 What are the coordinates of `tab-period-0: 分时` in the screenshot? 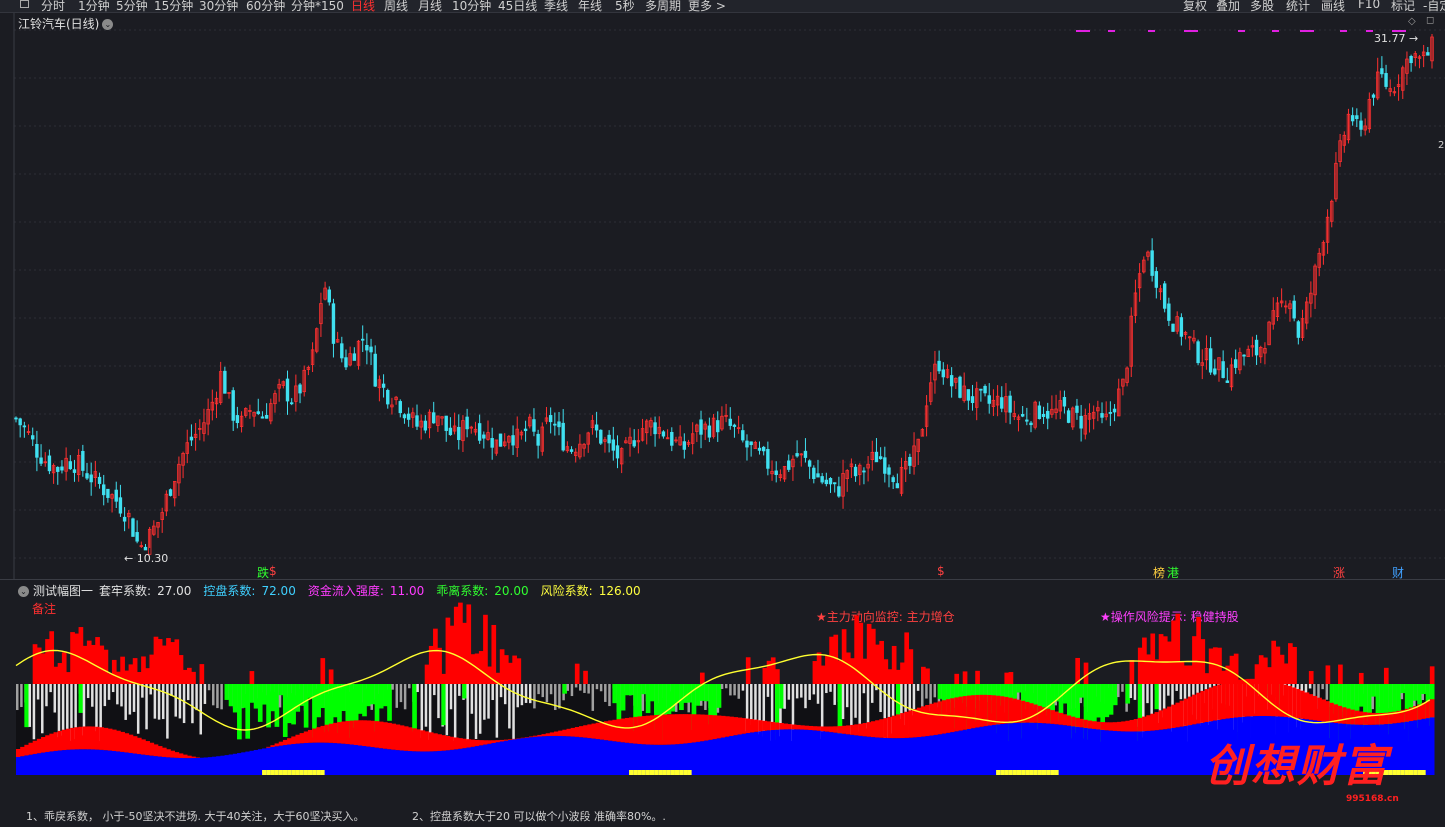 It's located at (53, 6).